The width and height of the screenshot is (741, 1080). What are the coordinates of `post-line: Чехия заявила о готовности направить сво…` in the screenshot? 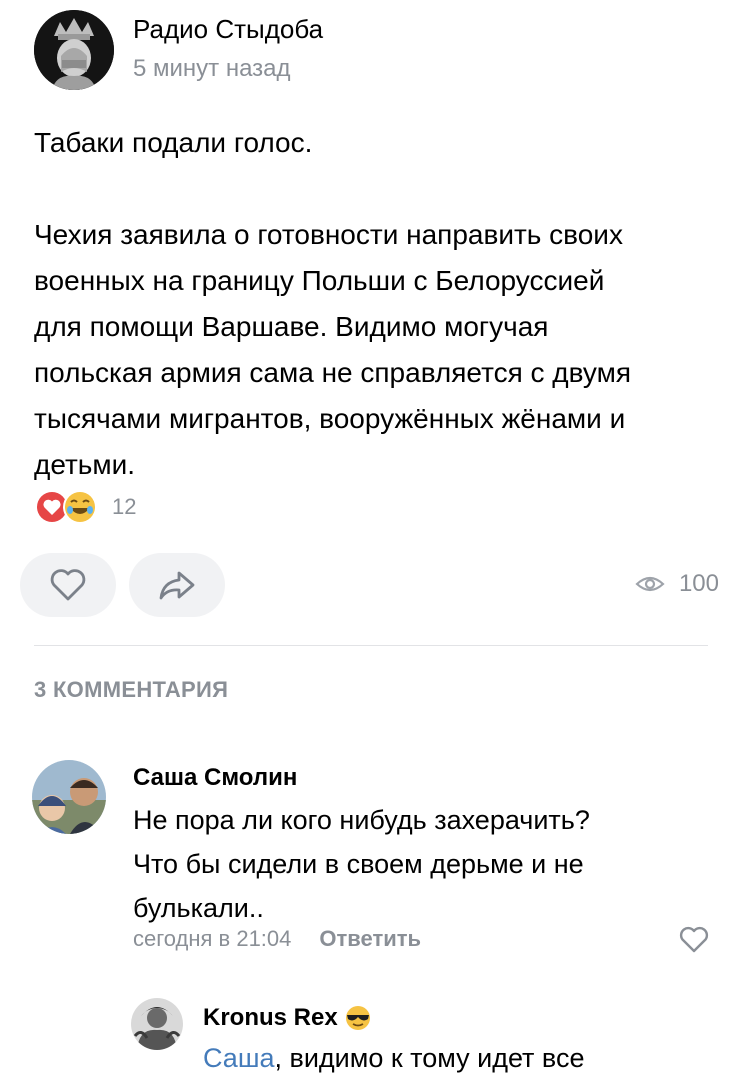 It's located at (328, 234).